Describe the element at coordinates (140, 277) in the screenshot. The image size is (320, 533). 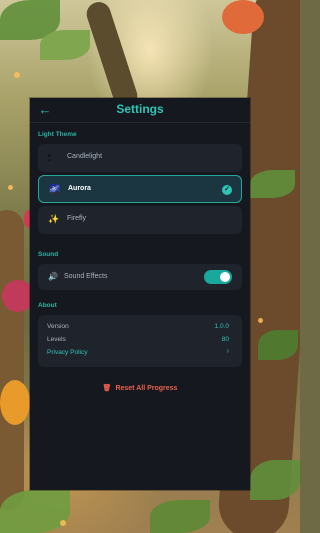
I see `sound-effects-row: 🔊 Sound Effects` at that location.